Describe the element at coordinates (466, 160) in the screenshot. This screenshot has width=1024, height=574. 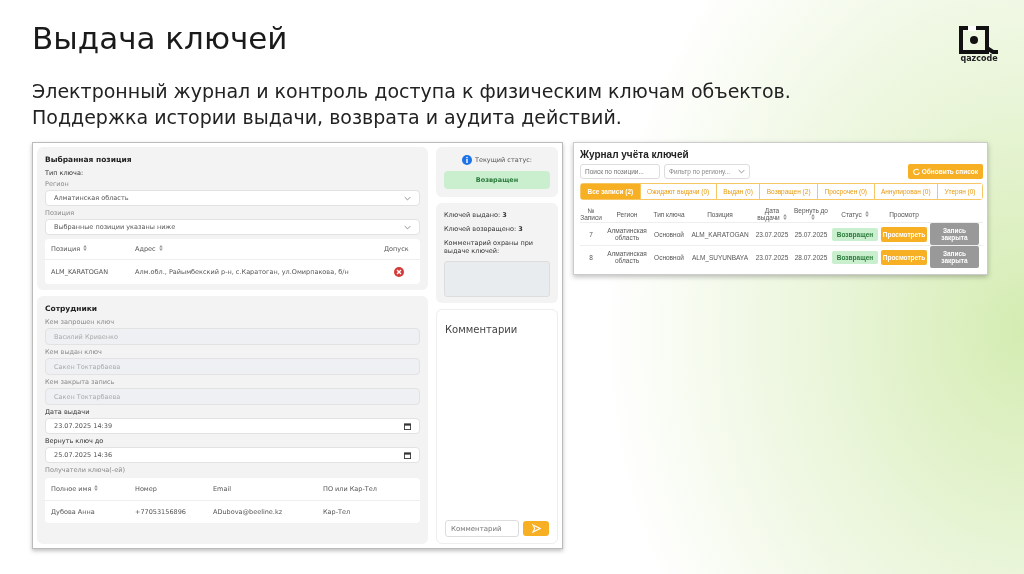
I see `info-icon` at that location.